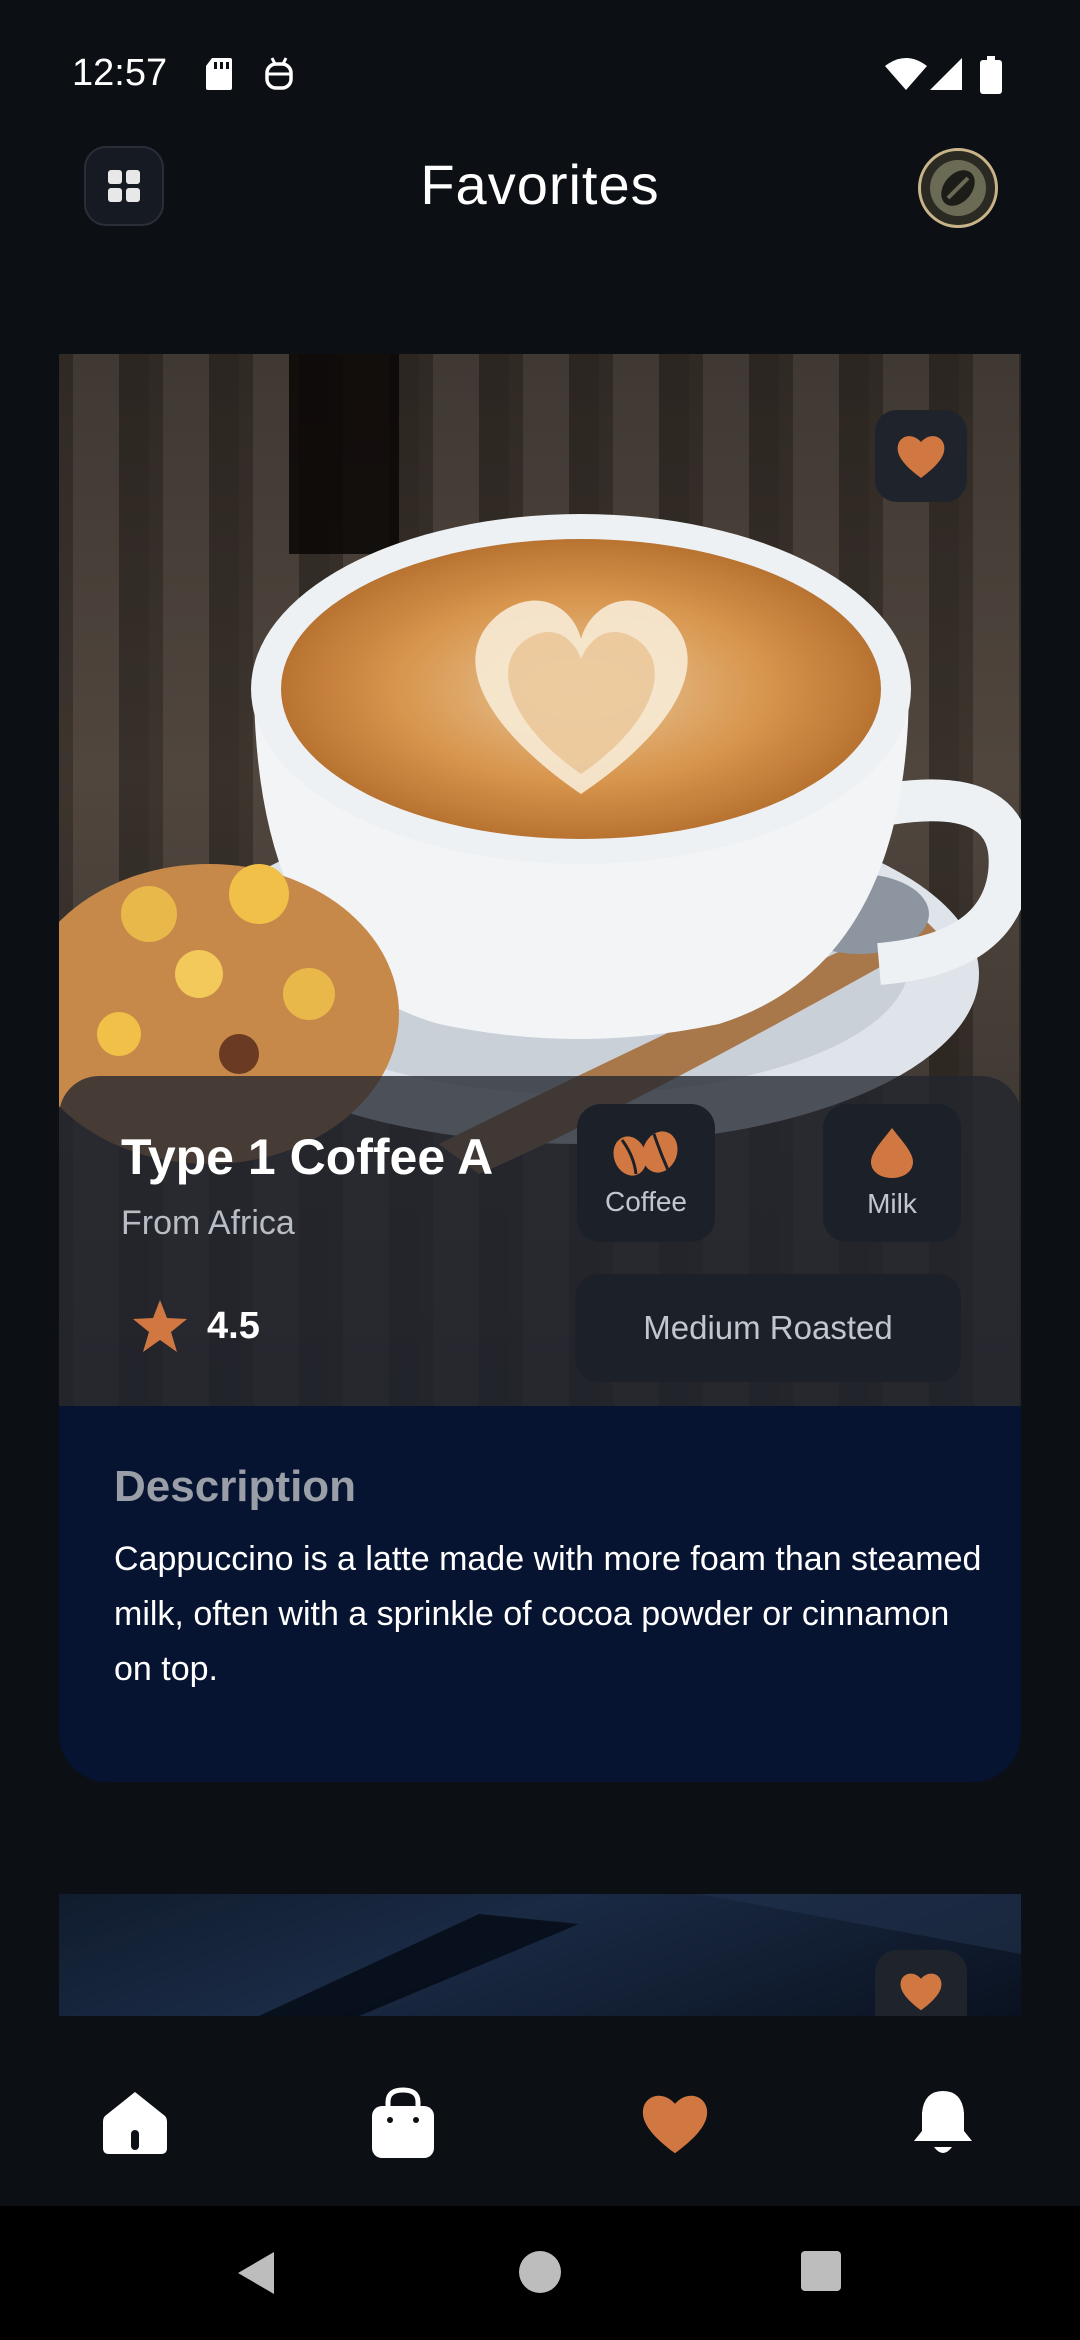  What do you see at coordinates (892, 1203) in the screenshot?
I see `ingredient-label: Milk` at bounding box center [892, 1203].